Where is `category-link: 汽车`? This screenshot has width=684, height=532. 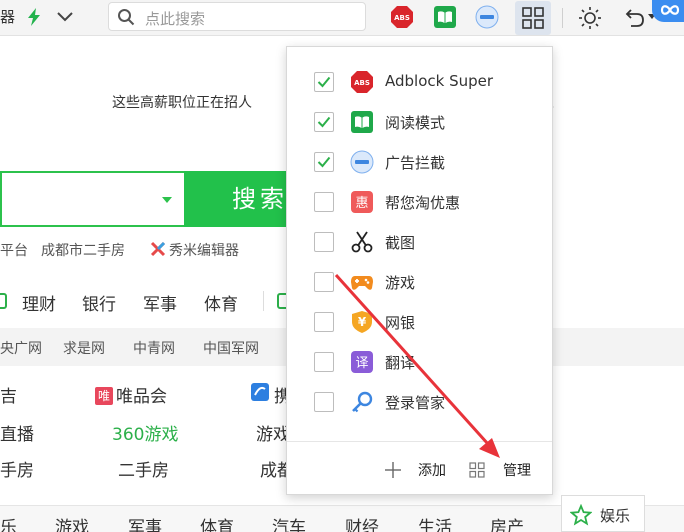 category-link: 汽车 is located at coordinates (289, 522).